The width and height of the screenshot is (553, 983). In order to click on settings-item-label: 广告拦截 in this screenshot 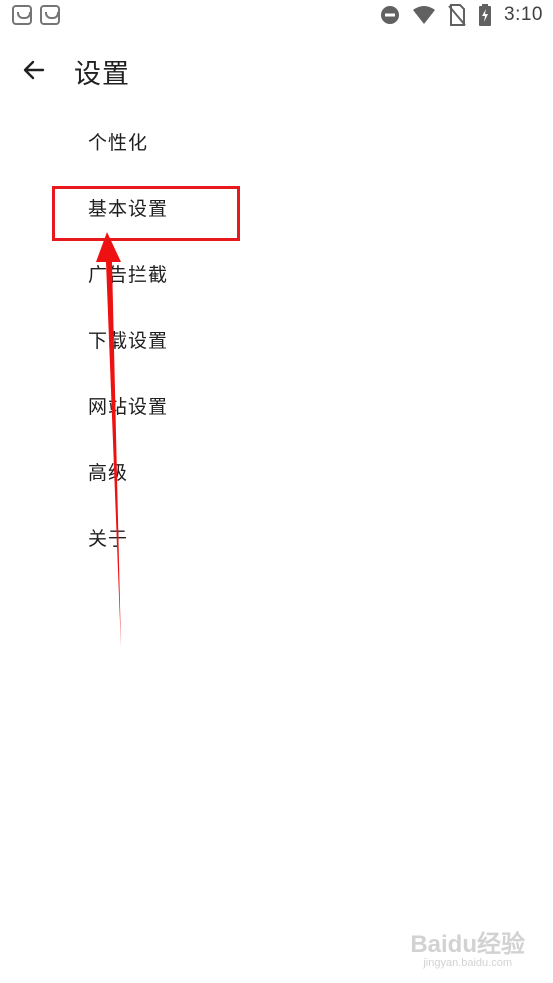, I will do `click(128, 274)`.